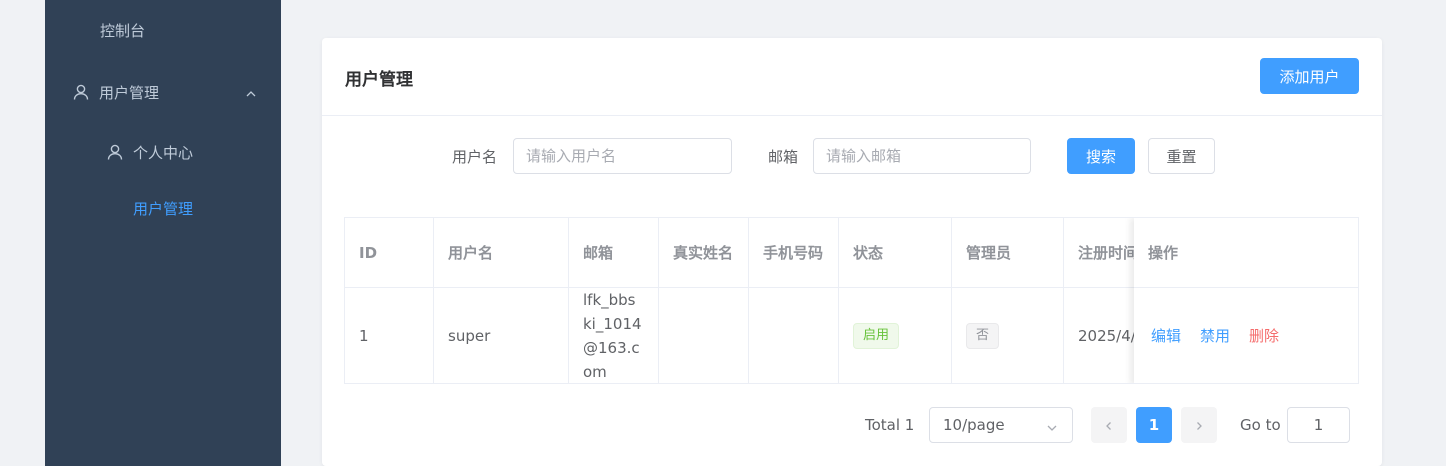 This screenshot has height=466, width=1446. What do you see at coordinates (501, 253) in the screenshot?
I see `column-header-username: 用户名` at bounding box center [501, 253].